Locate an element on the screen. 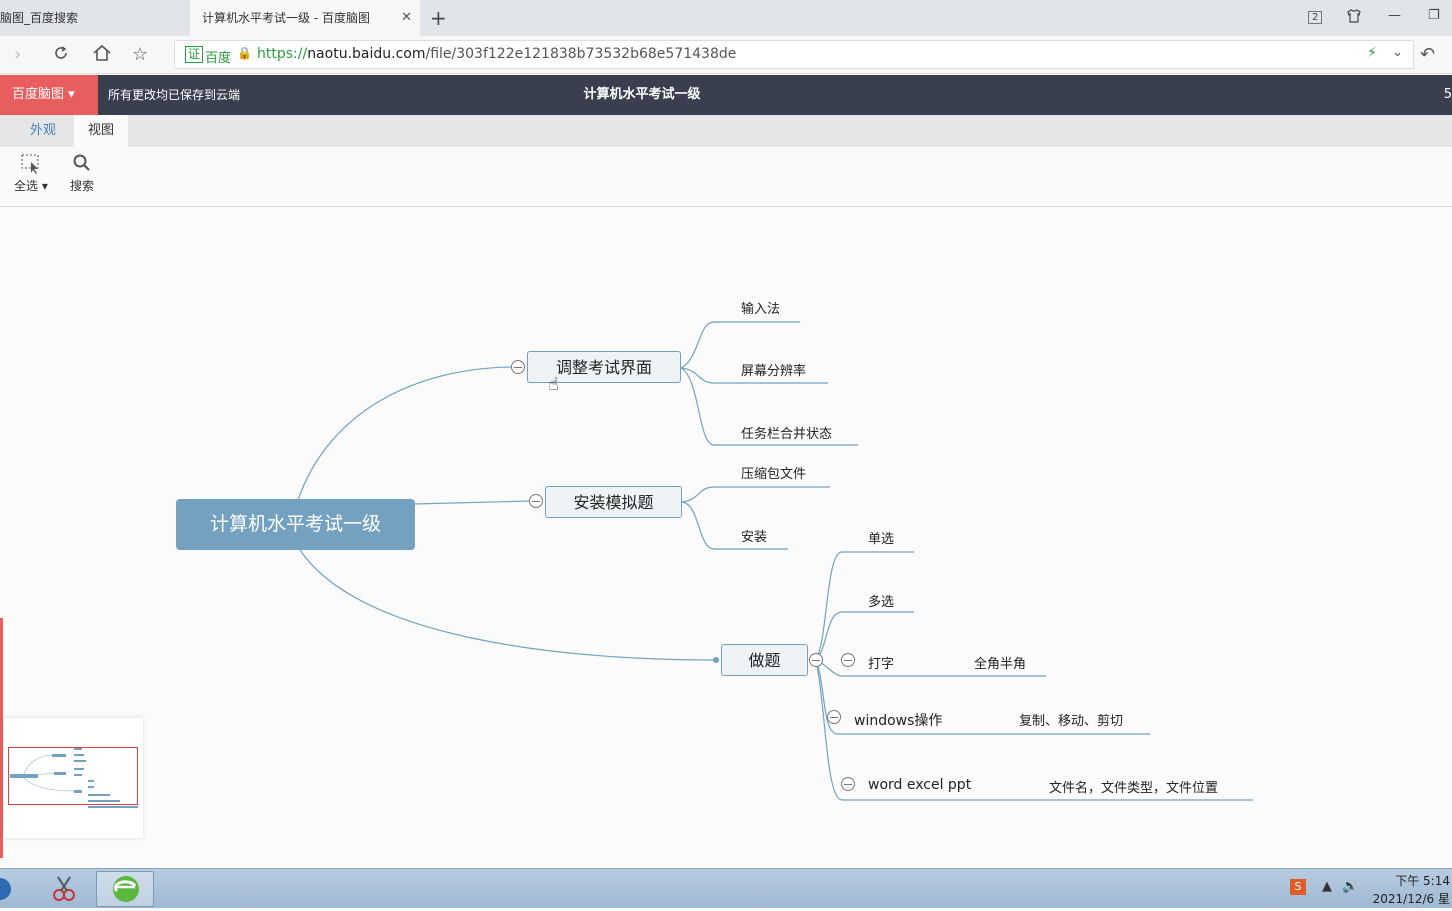  browser-tab-strip: 脑图_百度搜索 计算机水平考试一级 - 百度脑图 ✕ + 2 — ❐ is located at coordinates (726, 18).